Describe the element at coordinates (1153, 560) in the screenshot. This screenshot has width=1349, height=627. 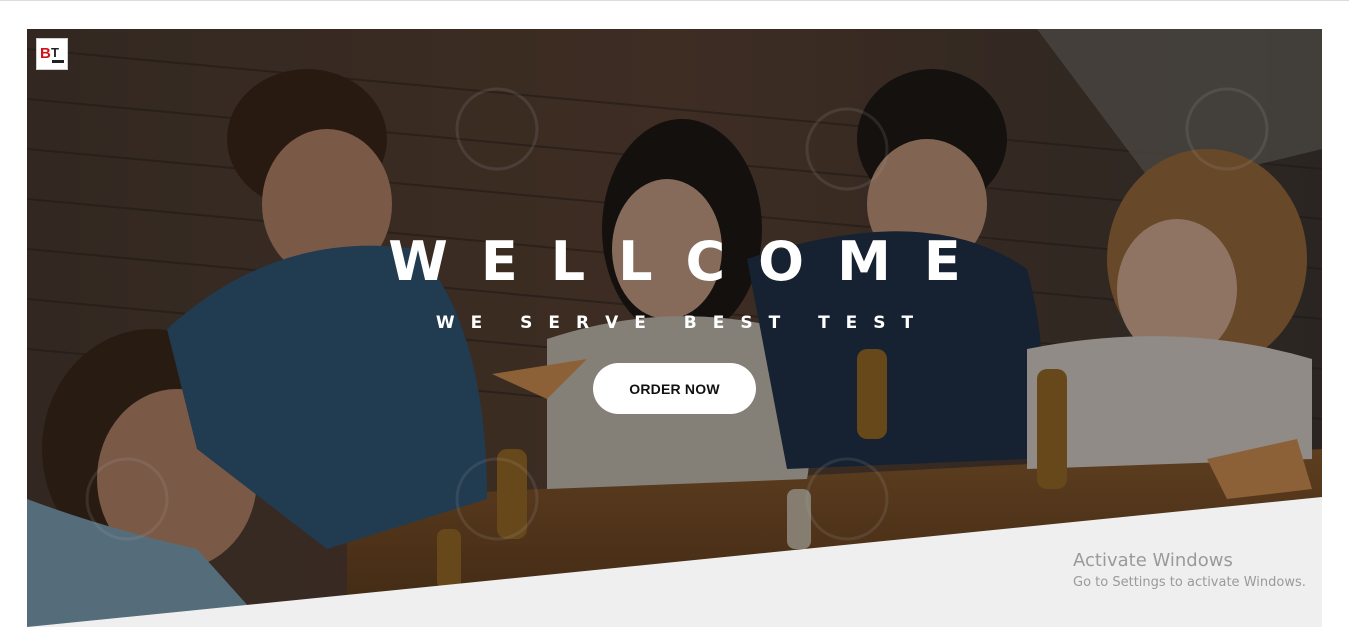
I see `activation-title: Activate Windows` at that location.